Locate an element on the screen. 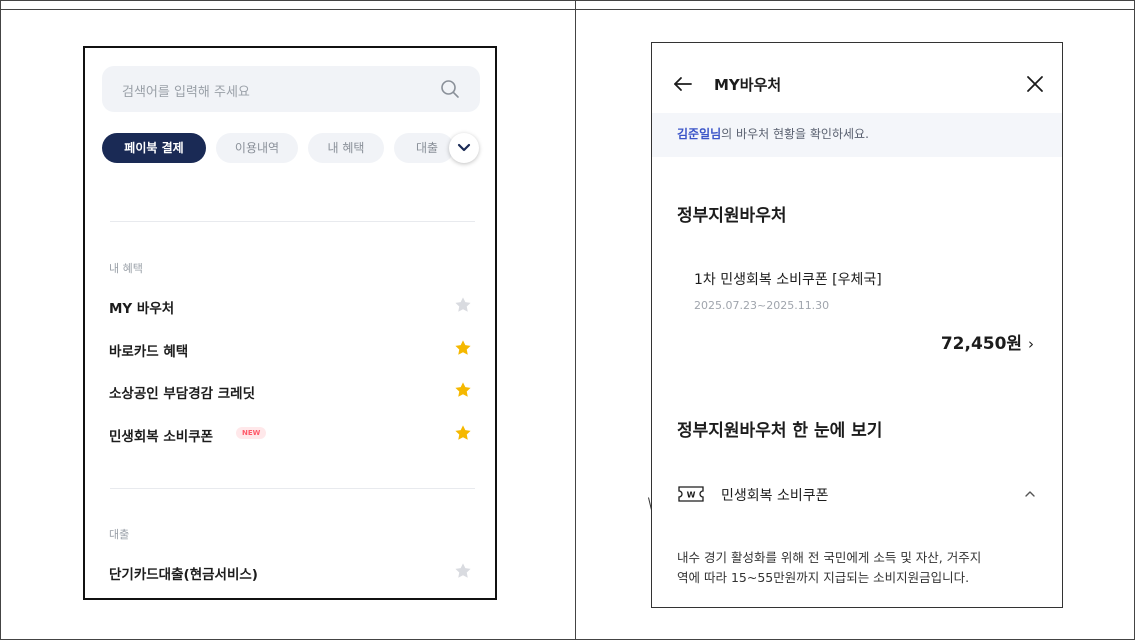 The height and width of the screenshot is (640, 1135). chevron-up-icon is located at coordinates (1030, 494).